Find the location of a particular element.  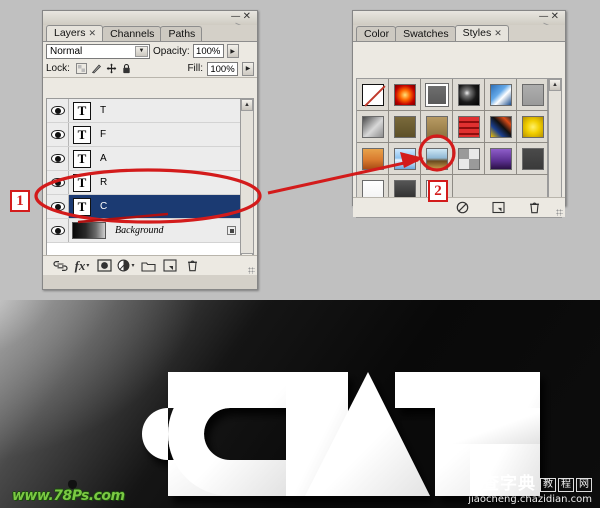

tab-styles: Styles ✕ is located at coordinates (481, 33).